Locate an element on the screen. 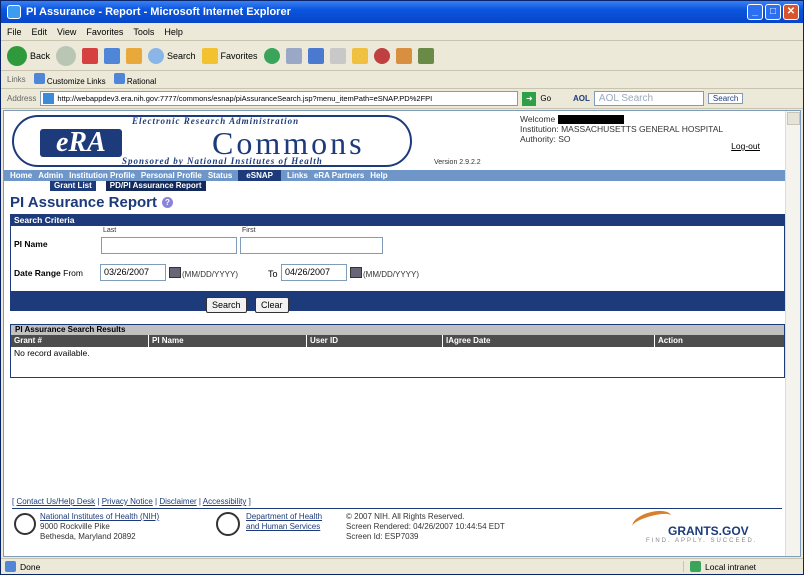  forward-button is located at coordinates (66, 55).